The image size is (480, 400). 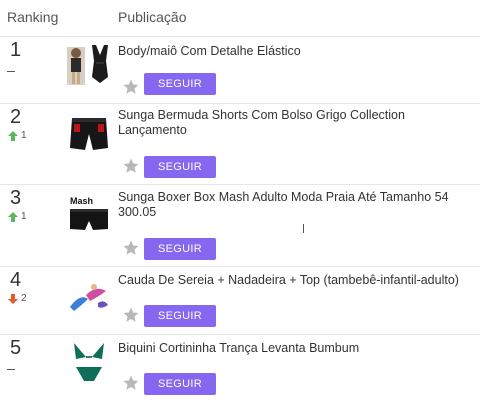 What do you see at coordinates (17, 299) in the screenshot?
I see `trend-down-icon: 2` at bounding box center [17, 299].